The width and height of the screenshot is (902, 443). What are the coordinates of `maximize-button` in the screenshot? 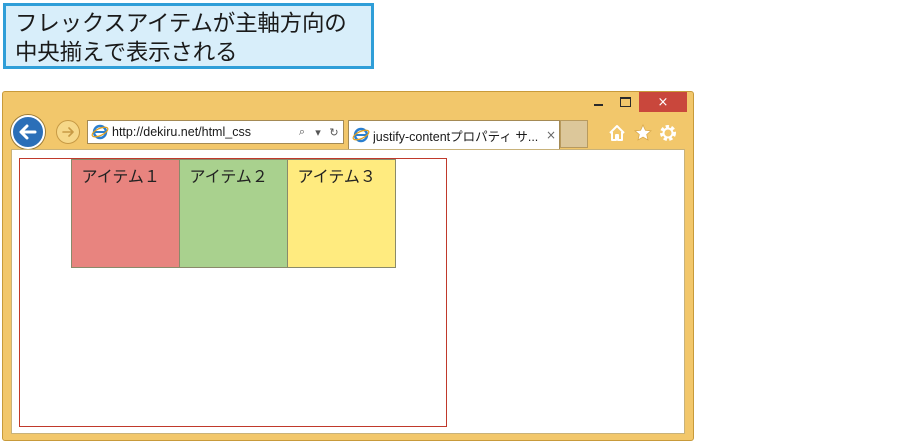 It's located at (625, 102).